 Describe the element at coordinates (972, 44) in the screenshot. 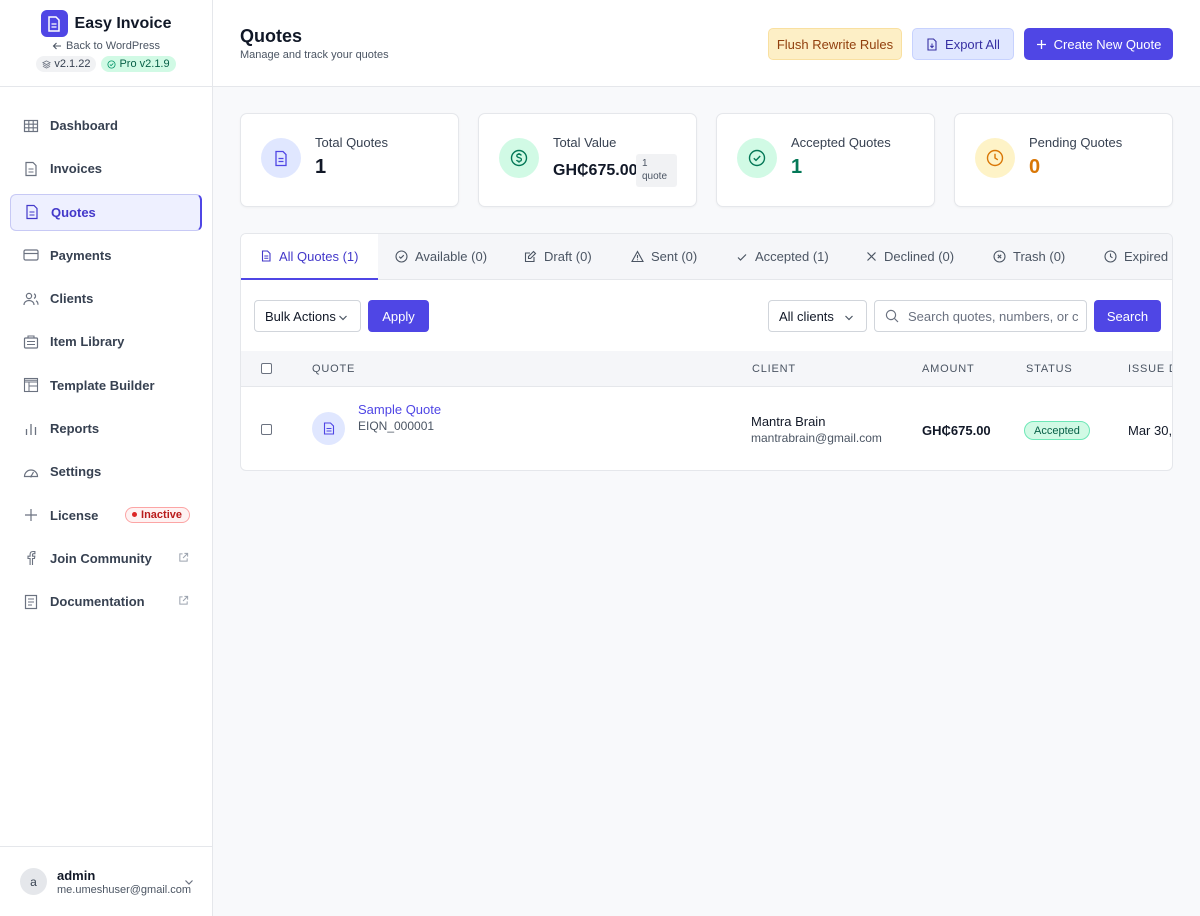

I see `export-button-label: Export All` at that location.